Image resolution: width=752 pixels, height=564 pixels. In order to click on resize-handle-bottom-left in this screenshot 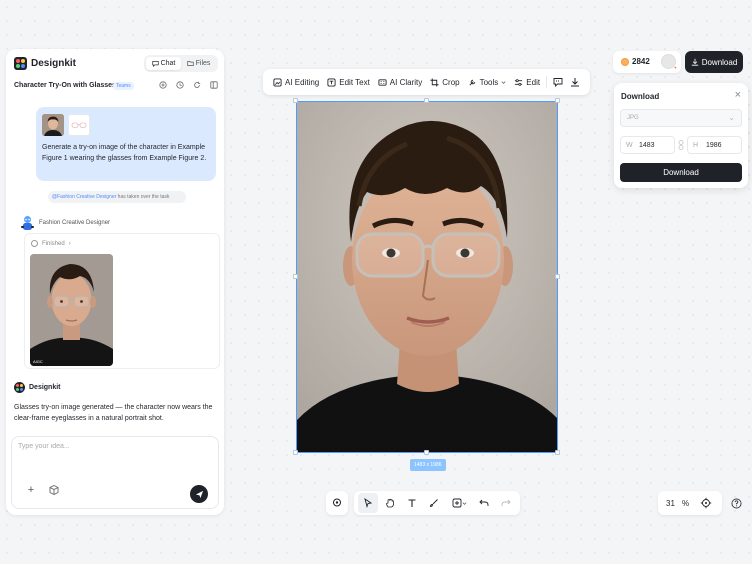, I will do `click(295, 452)`.